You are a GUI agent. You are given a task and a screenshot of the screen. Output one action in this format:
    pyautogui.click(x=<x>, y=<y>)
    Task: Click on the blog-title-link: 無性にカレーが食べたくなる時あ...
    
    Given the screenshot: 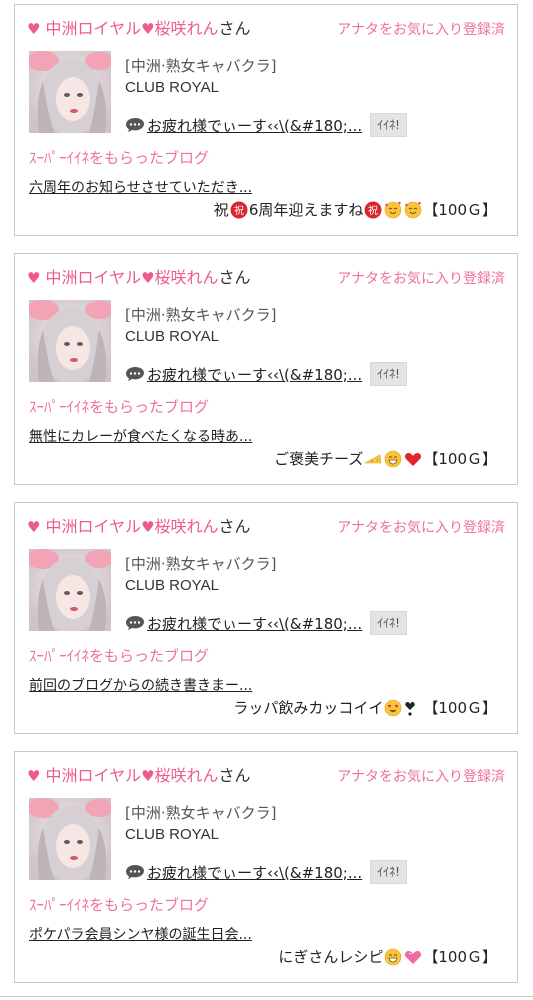 What is the action you would take?
    pyautogui.click(x=140, y=436)
    